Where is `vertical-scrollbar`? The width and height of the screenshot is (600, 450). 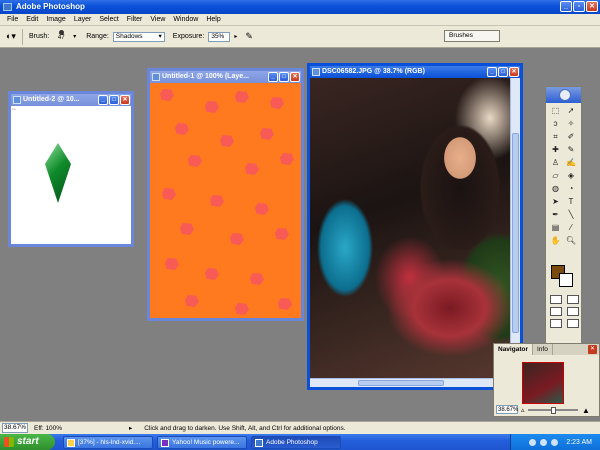
vertical-scrollbar is located at coordinates (515, 228).